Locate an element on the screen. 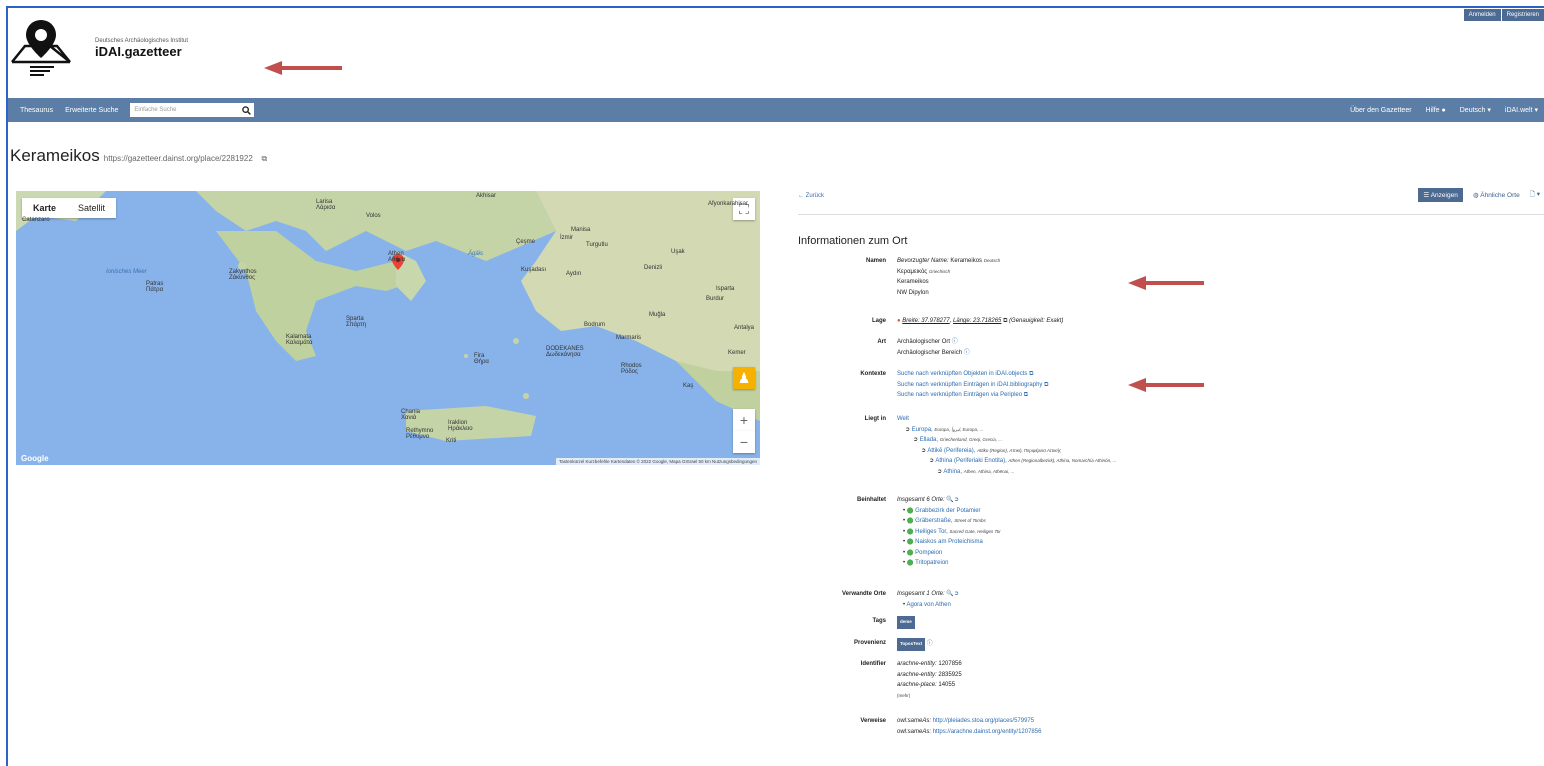  name-text: NW Dipylon is located at coordinates (913, 292).